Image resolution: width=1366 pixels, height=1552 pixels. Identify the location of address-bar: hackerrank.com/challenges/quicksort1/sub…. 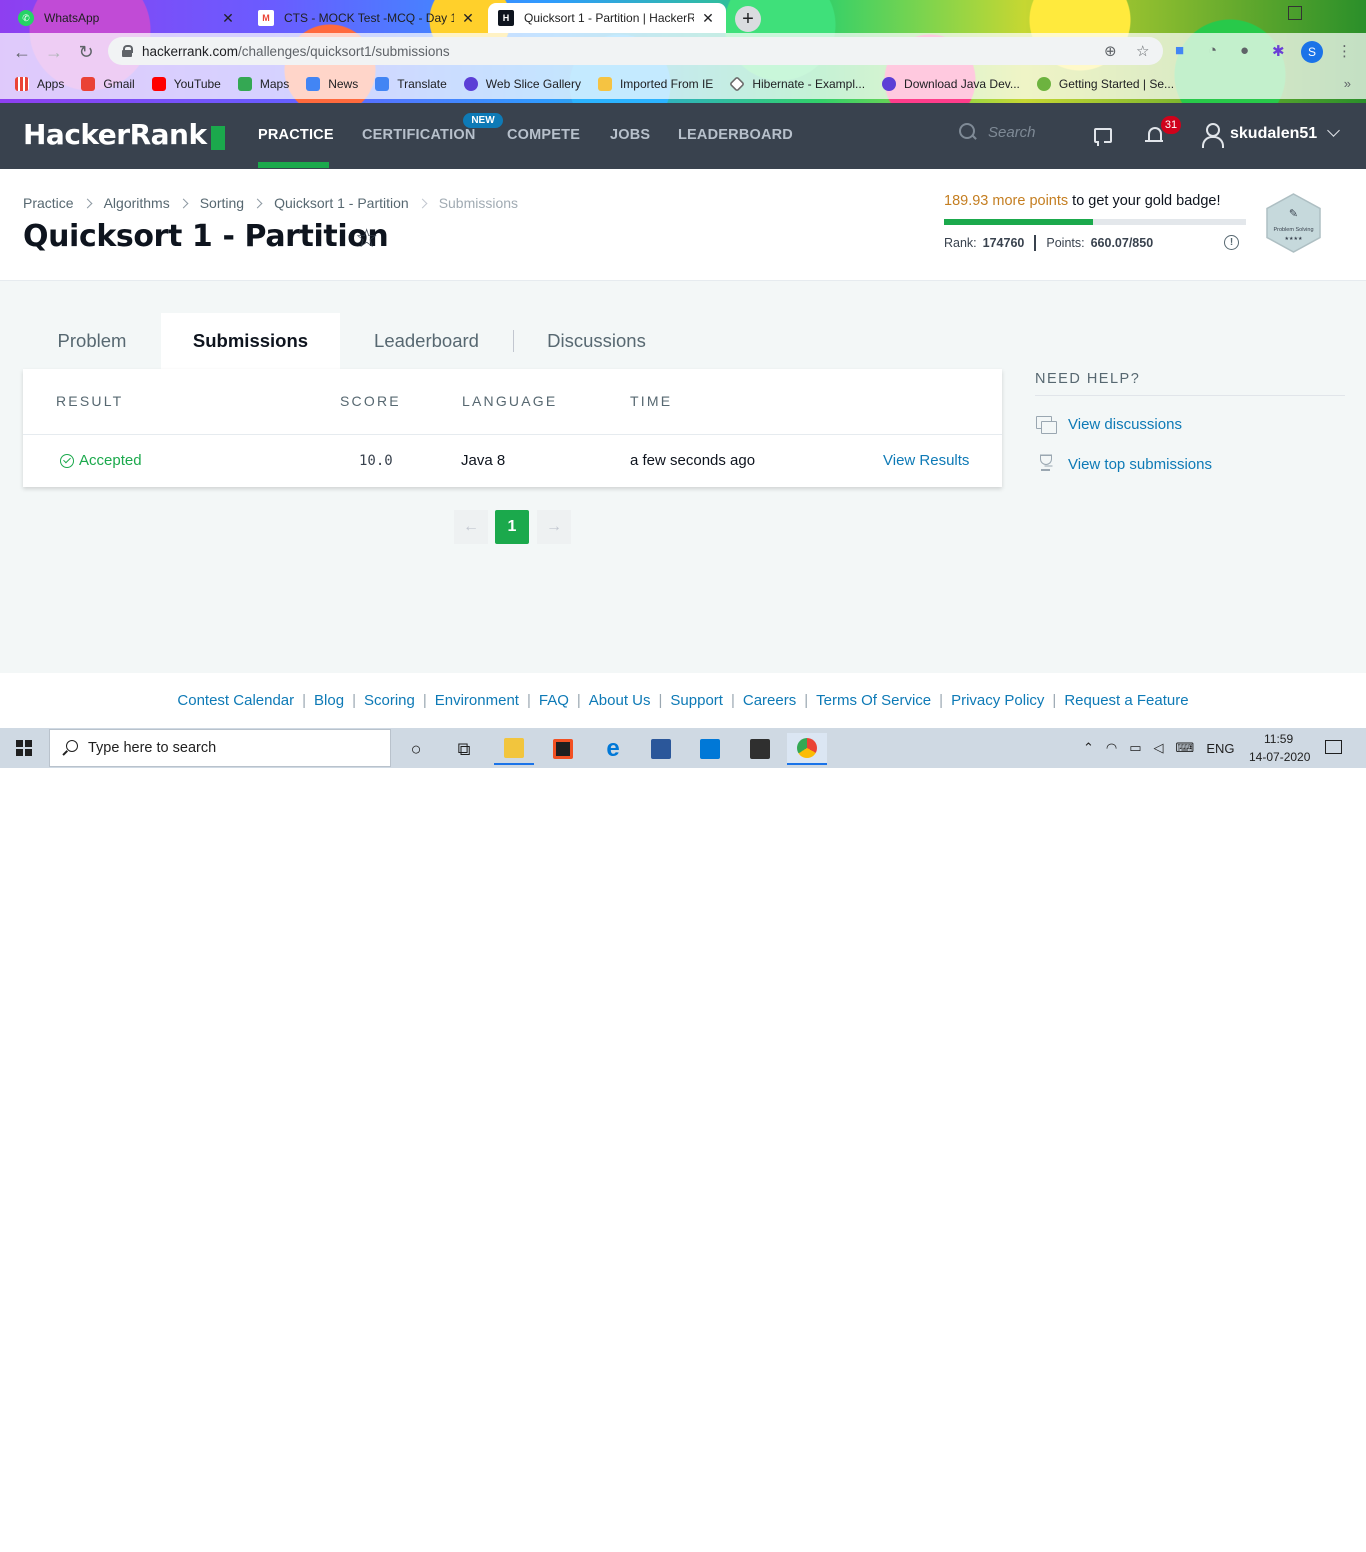
(635, 51).